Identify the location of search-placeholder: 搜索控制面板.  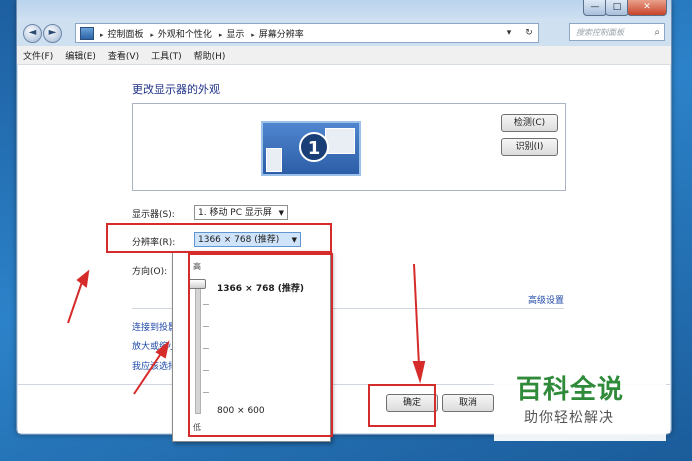
(600, 32).